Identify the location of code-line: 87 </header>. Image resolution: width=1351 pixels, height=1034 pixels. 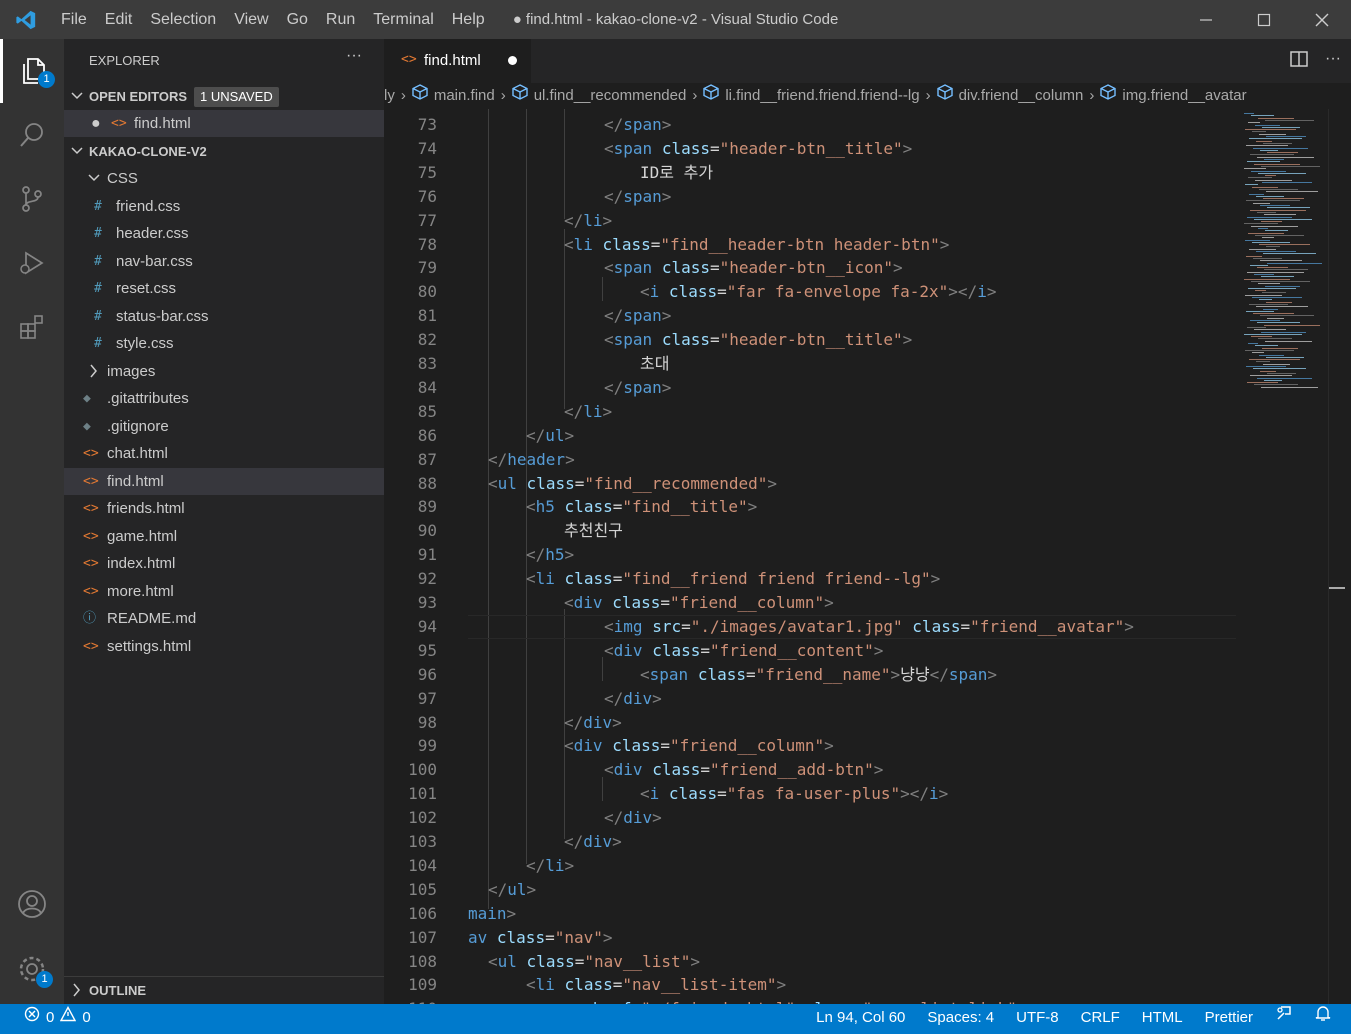
(810, 460).